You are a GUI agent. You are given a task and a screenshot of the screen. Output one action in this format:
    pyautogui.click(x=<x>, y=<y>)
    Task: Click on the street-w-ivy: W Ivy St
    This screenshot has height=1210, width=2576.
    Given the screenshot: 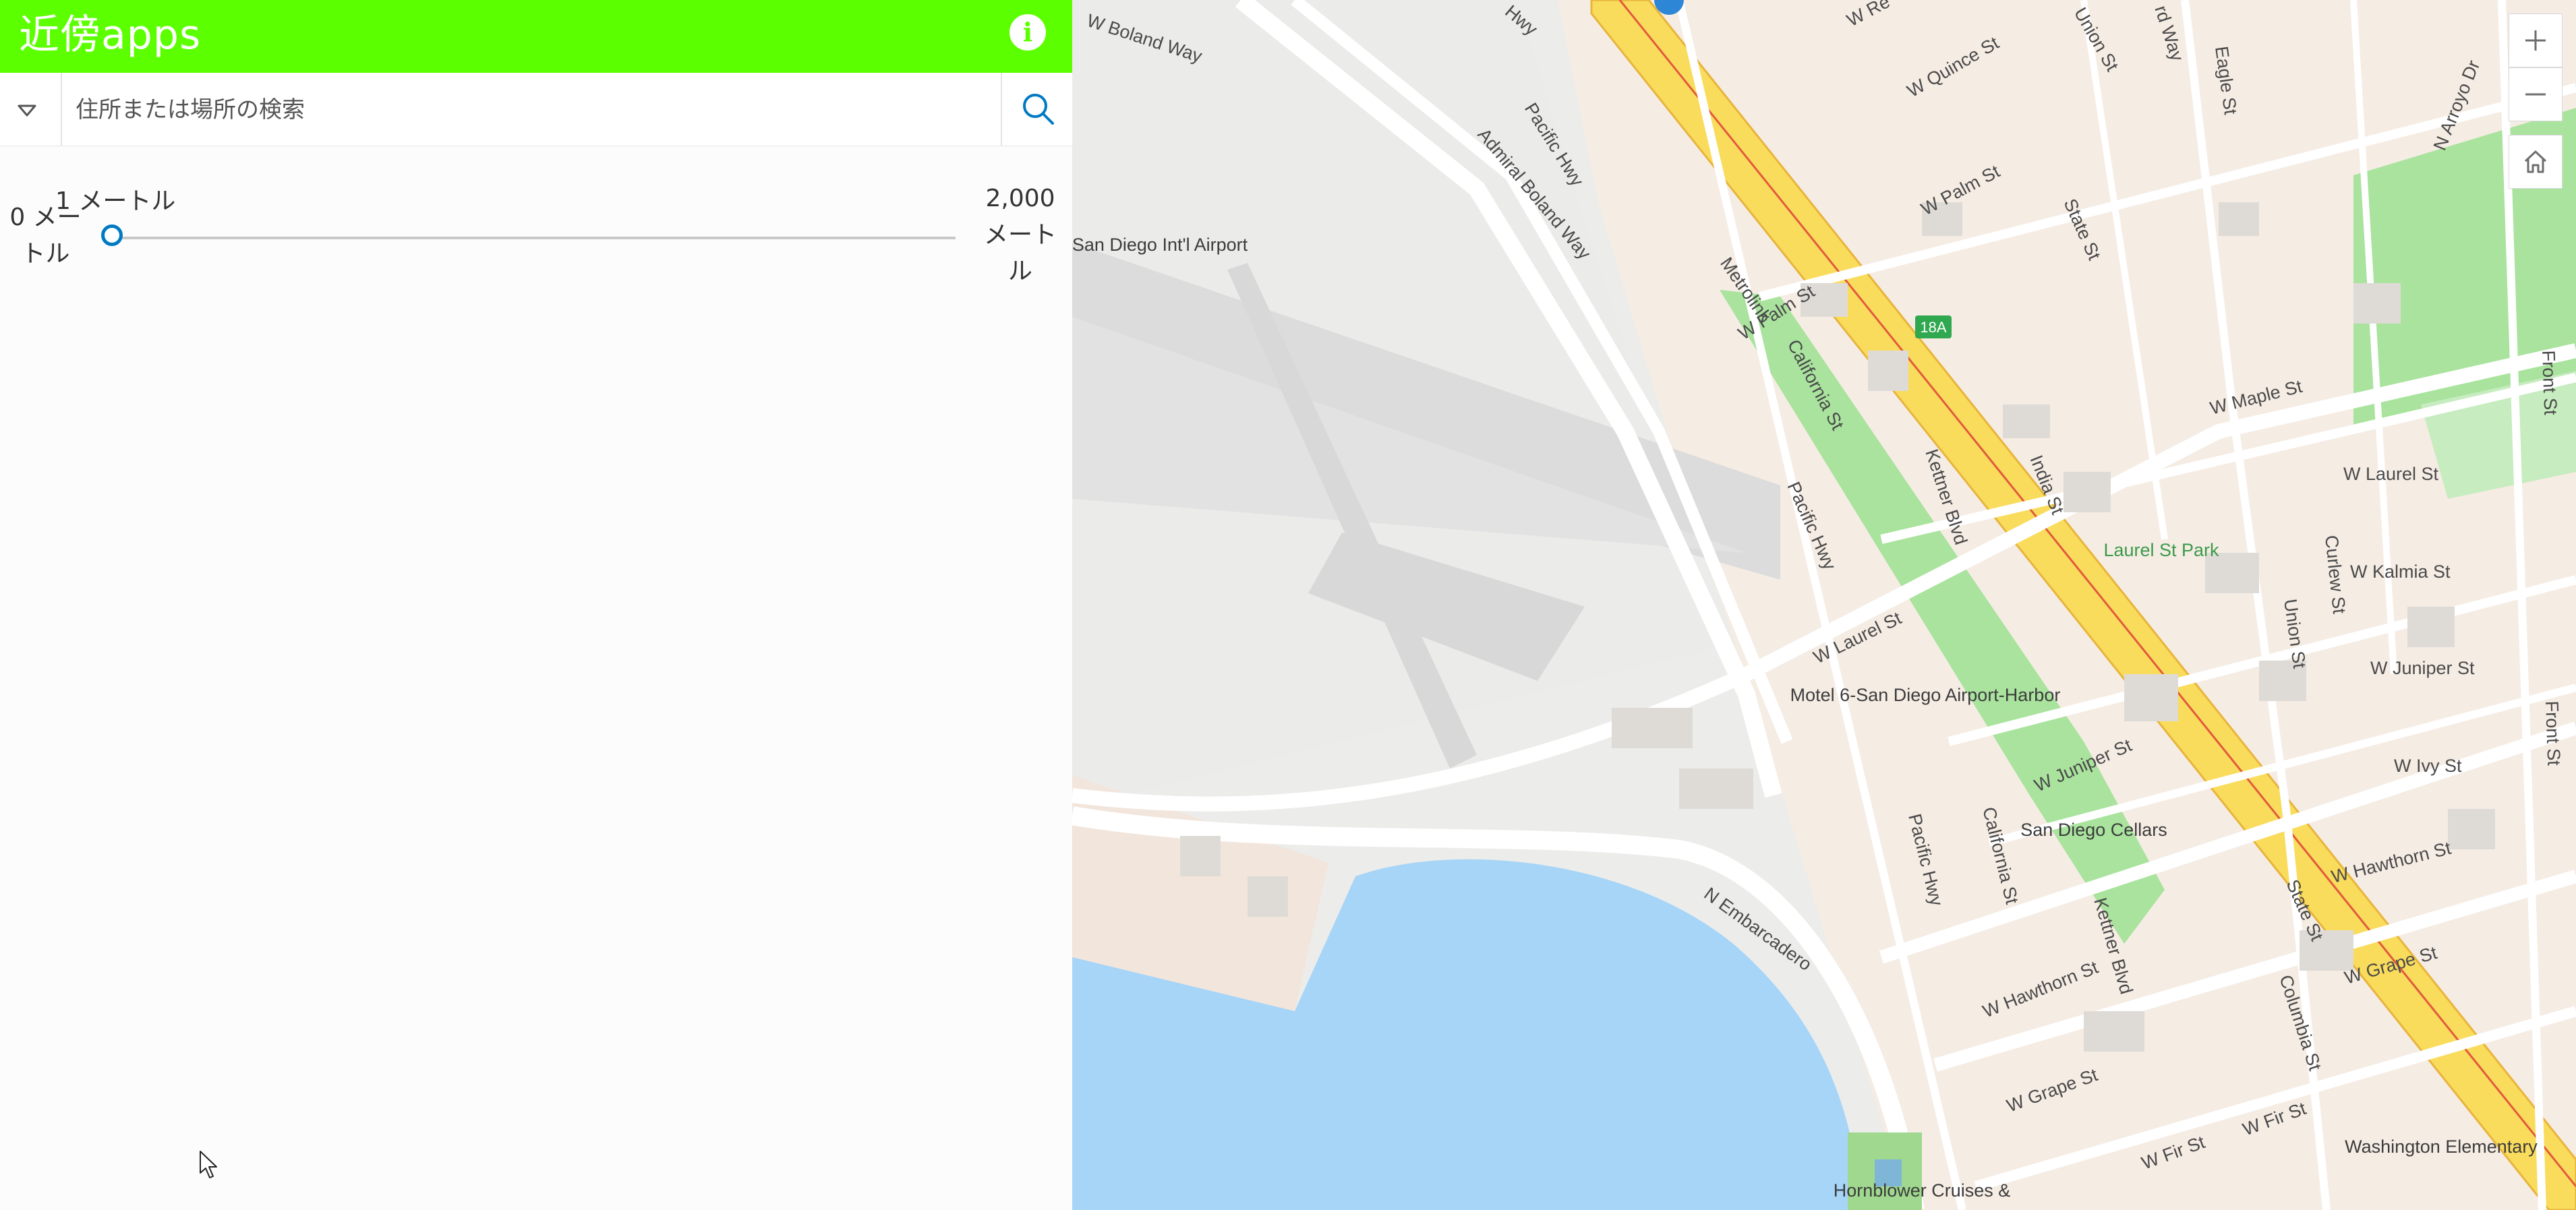 What is the action you would take?
    pyautogui.click(x=2428, y=766)
    